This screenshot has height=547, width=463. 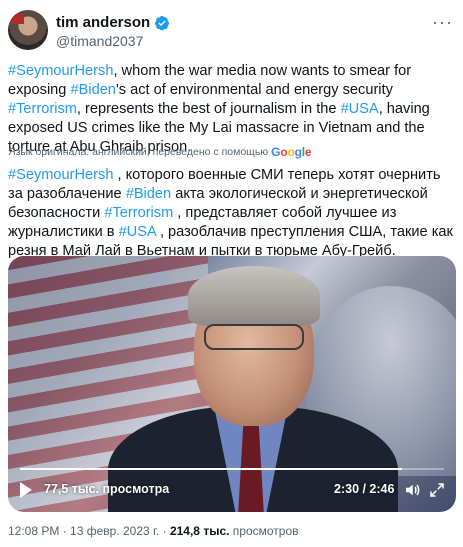 I want to click on video-progress-fill, so click(x=211, y=469).